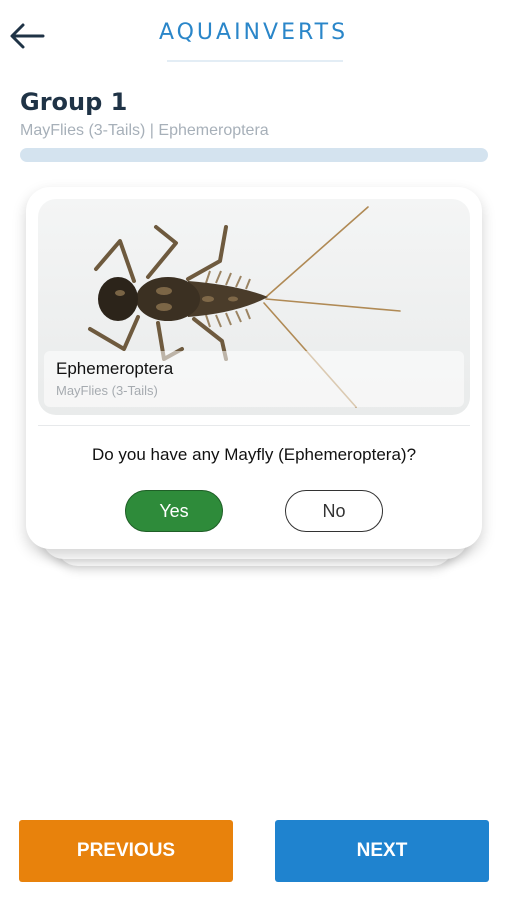  Describe the element at coordinates (253, 32) in the screenshot. I see `app-title: AQUAINVERTS` at that location.